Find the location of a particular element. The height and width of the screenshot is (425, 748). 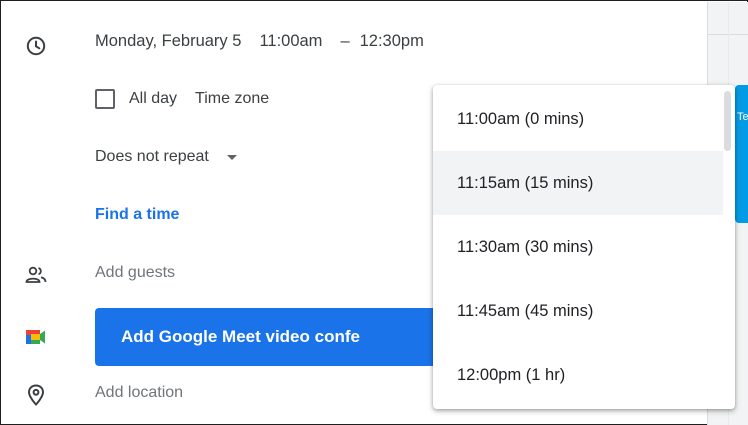

time-option-label: 12:00pm (1 hr) is located at coordinates (511, 374).